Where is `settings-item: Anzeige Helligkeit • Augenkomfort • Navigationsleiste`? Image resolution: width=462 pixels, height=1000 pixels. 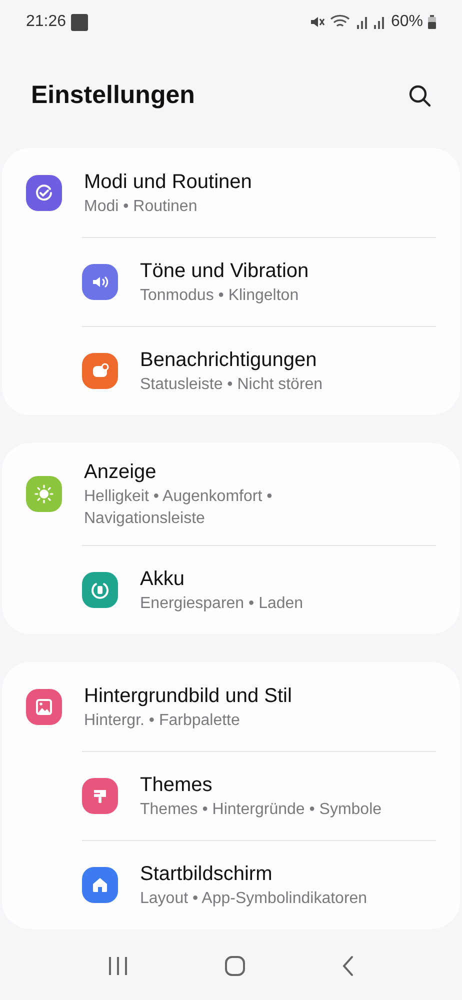 settings-item: Anzeige Helligkeit • Augenkomfort • Navigationsleiste is located at coordinates (231, 494).